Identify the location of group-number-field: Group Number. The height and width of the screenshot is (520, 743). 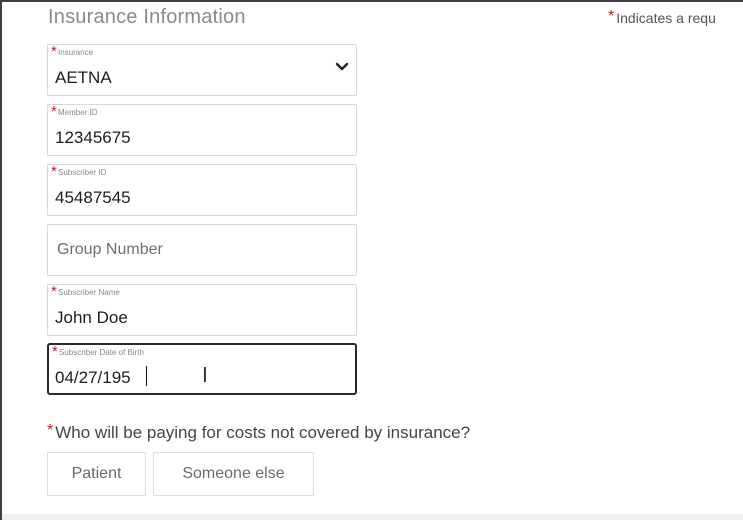
(202, 250).